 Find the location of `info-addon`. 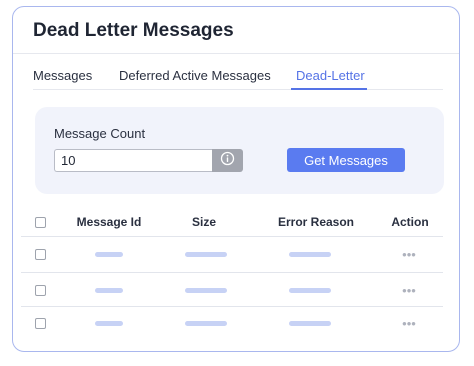

info-addon is located at coordinates (227, 160).